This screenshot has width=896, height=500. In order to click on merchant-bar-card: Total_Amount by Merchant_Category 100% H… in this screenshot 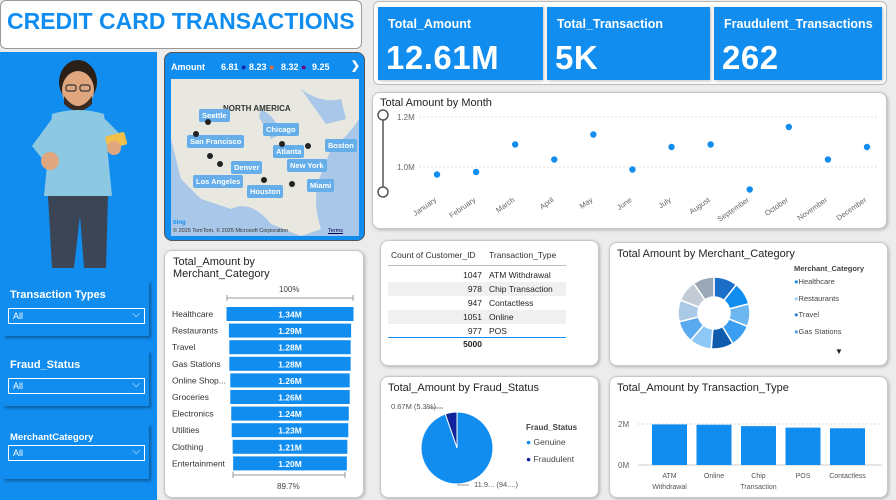, I will do `click(264, 374)`.